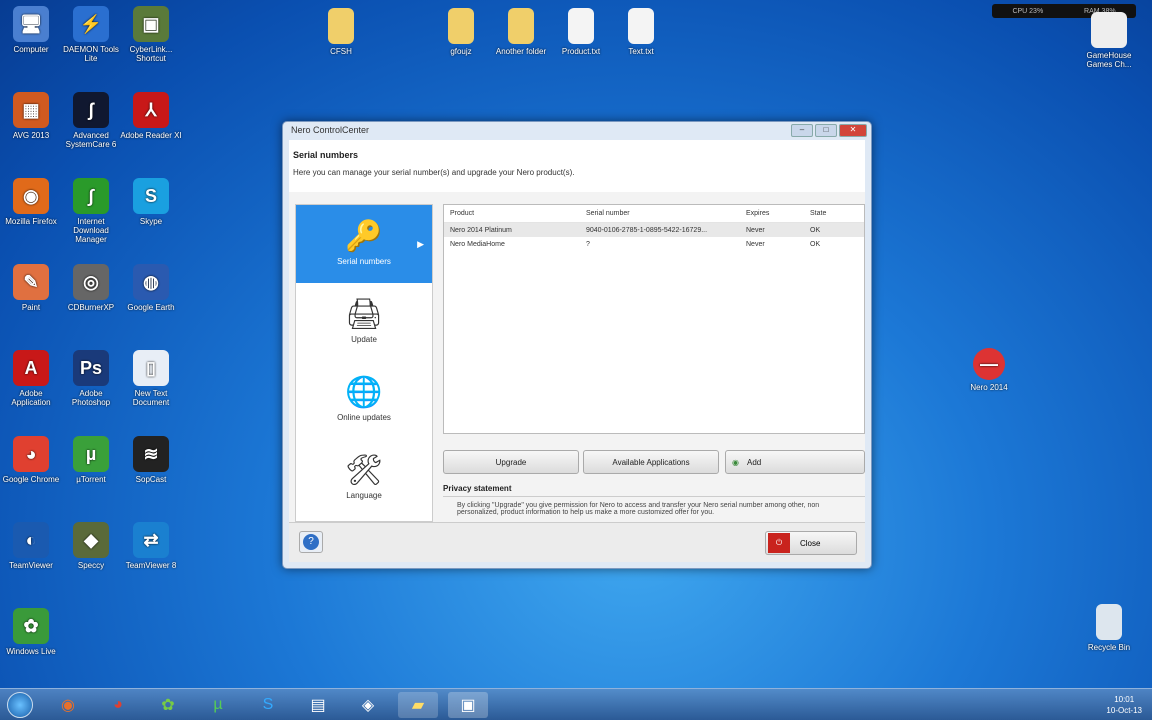 Image resolution: width=1152 pixels, height=720 pixels. I want to click on desktop-icon: ◎ CDBurnerXP, so click(91, 288).